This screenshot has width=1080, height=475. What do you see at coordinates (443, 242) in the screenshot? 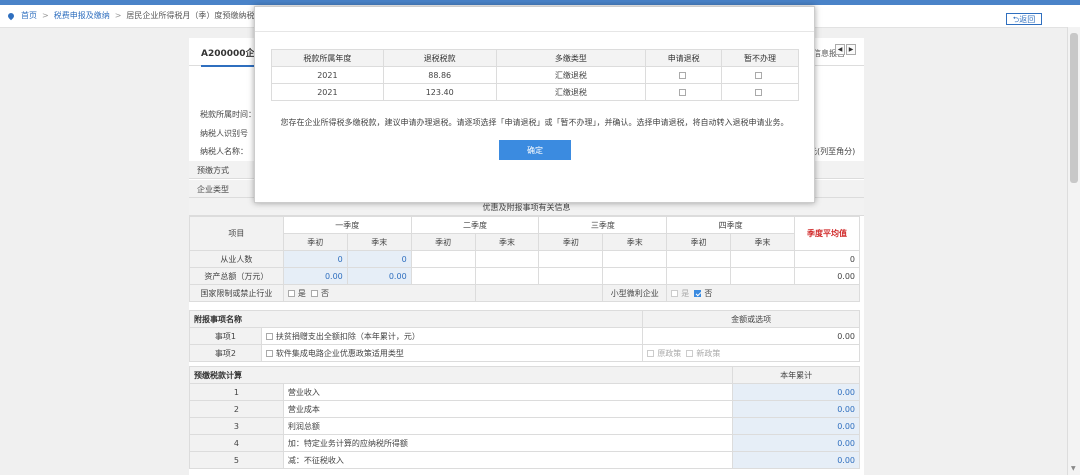
I see `q2-start-header: 季初` at bounding box center [443, 242].